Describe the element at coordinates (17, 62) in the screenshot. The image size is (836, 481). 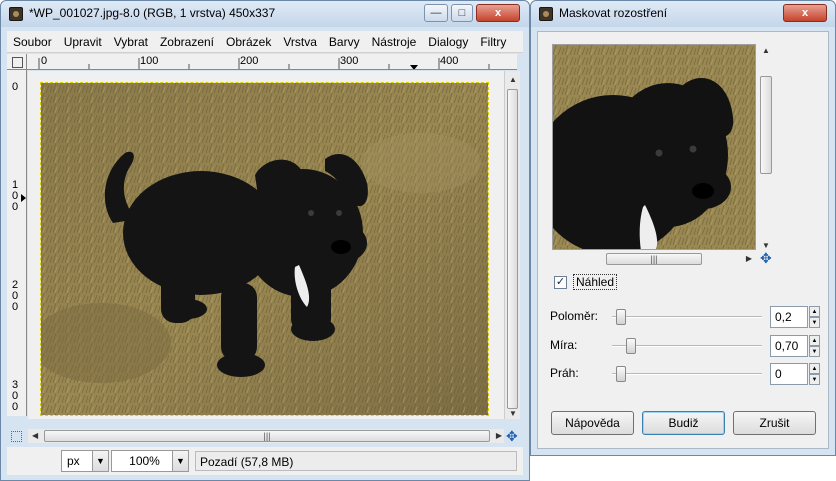
I see `quick-mask-toggle-icon` at that location.